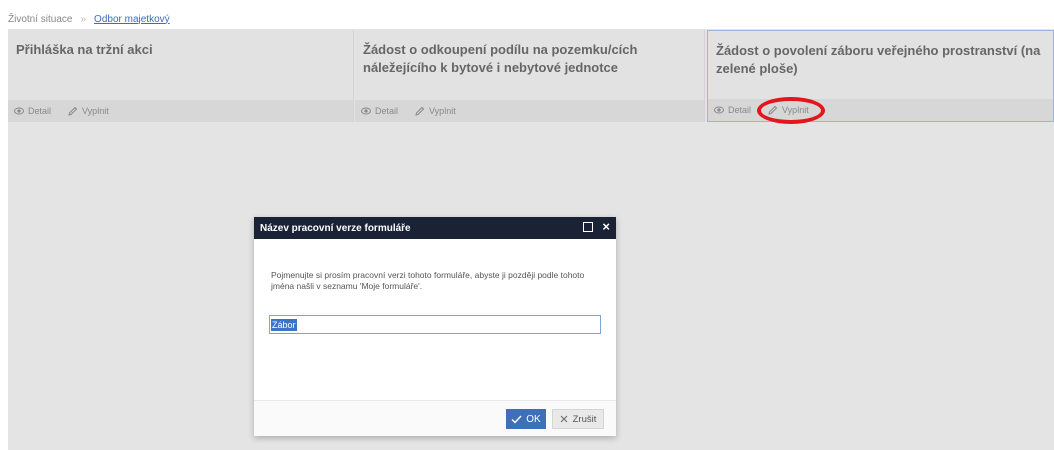  What do you see at coordinates (533, 419) in the screenshot?
I see `ok-label: OK` at bounding box center [533, 419].